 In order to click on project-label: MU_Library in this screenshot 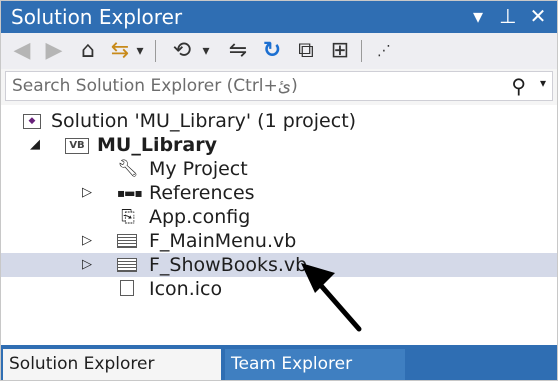, I will do `click(157, 145)`.